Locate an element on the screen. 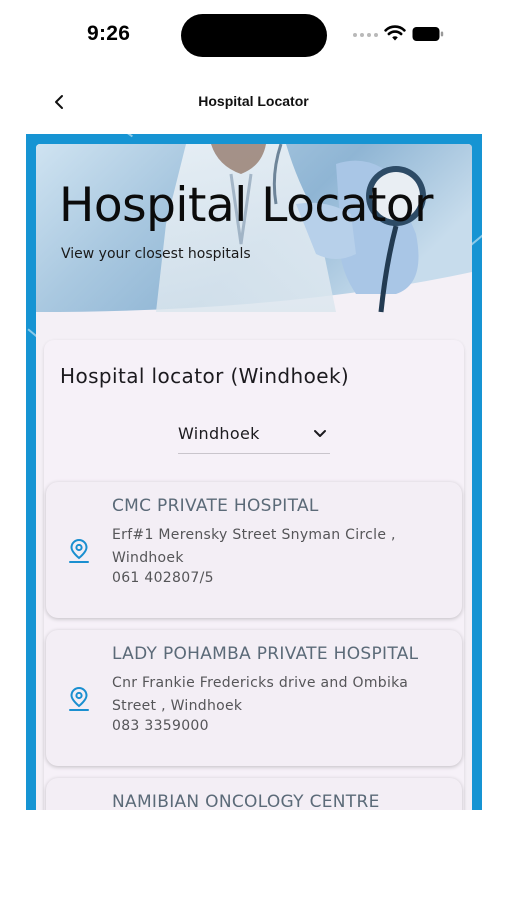 The height and width of the screenshot is (900, 507). status-time: 9:26 is located at coordinates (109, 33).